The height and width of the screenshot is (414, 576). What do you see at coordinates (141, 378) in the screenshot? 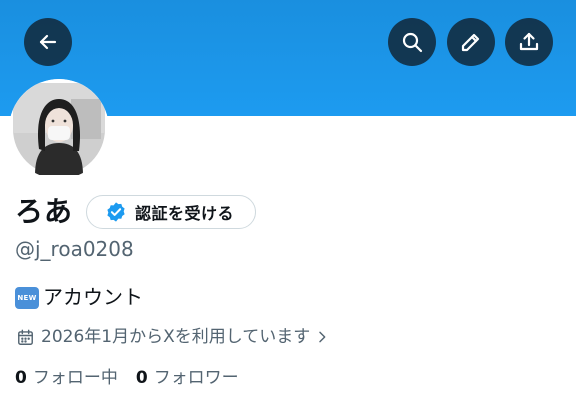
I see `followers-count: 0` at bounding box center [141, 378].